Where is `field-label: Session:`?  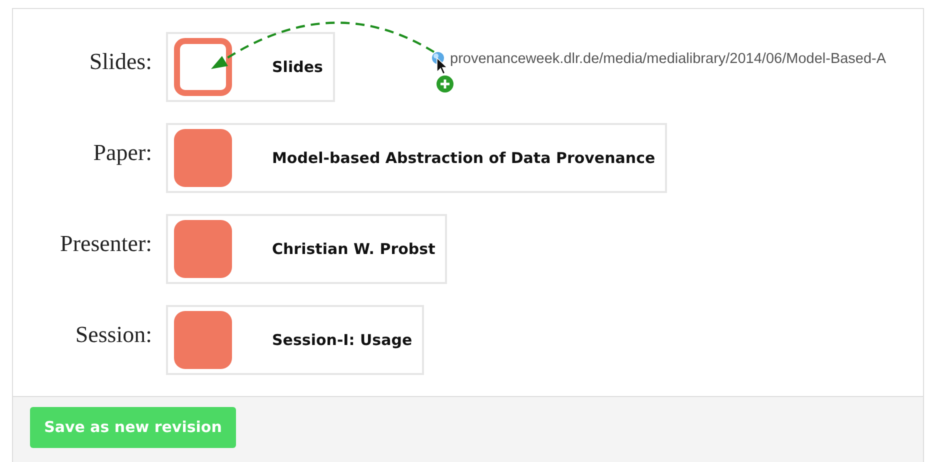
field-label: Session: is located at coordinates (113, 335).